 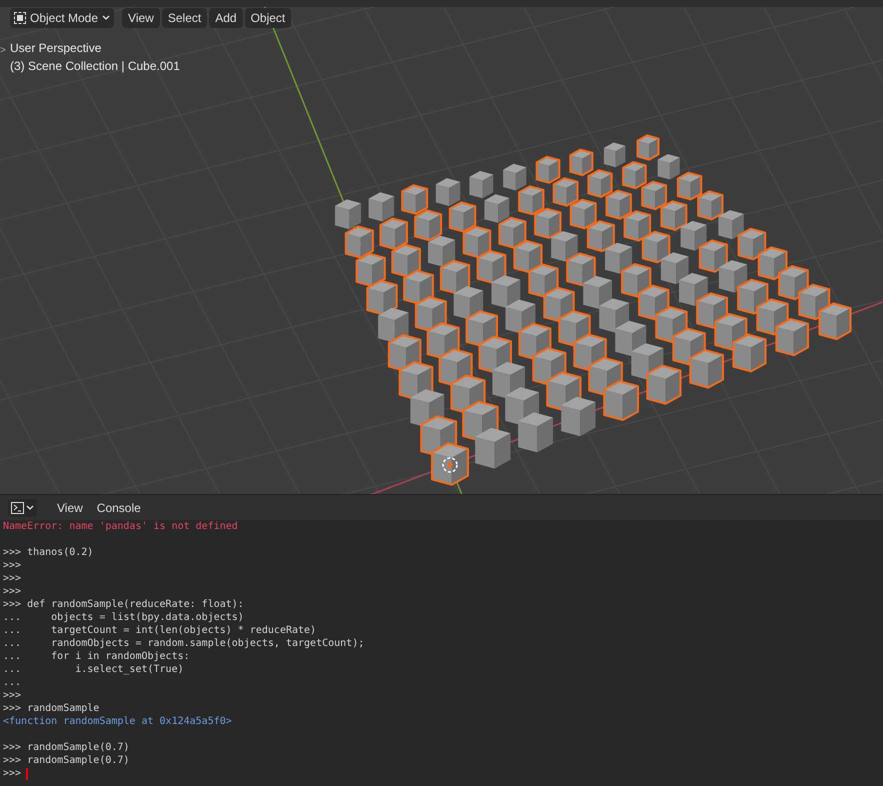 What do you see at coordinates (118, 721) in the screenshot?
I see `console-line: <function randomSample at 0x124a5a5f0>` at bounding box center [118, 721].